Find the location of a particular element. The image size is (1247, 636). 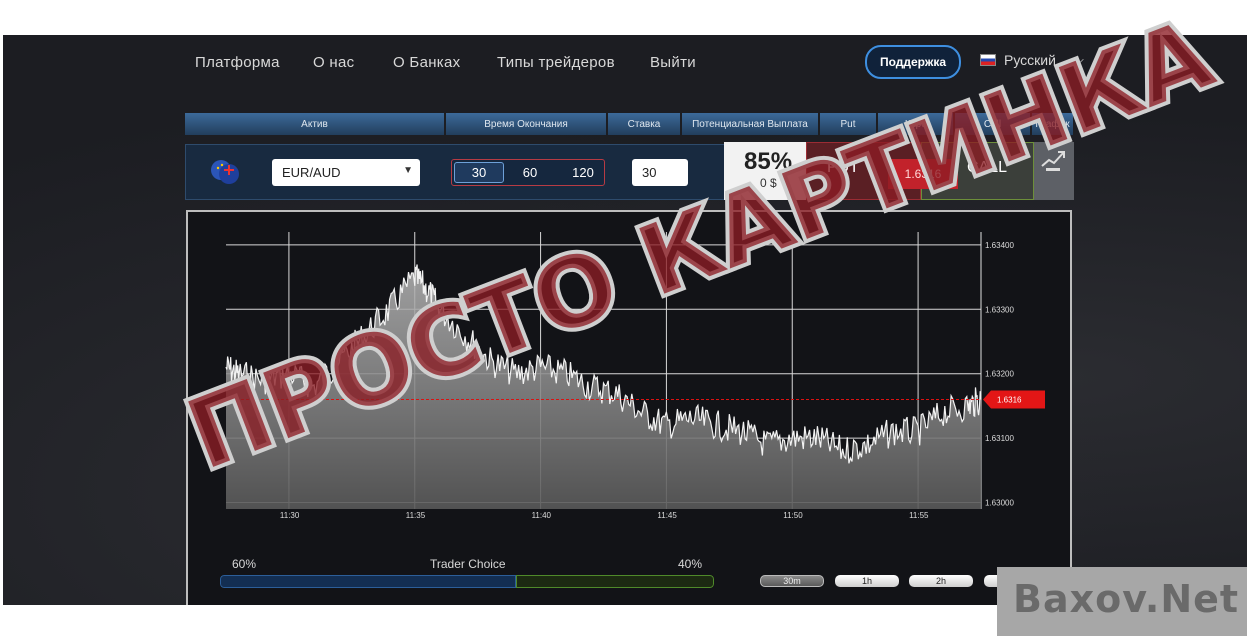

site-logo: Baxov.Net is located at coordinates (1122, 601).